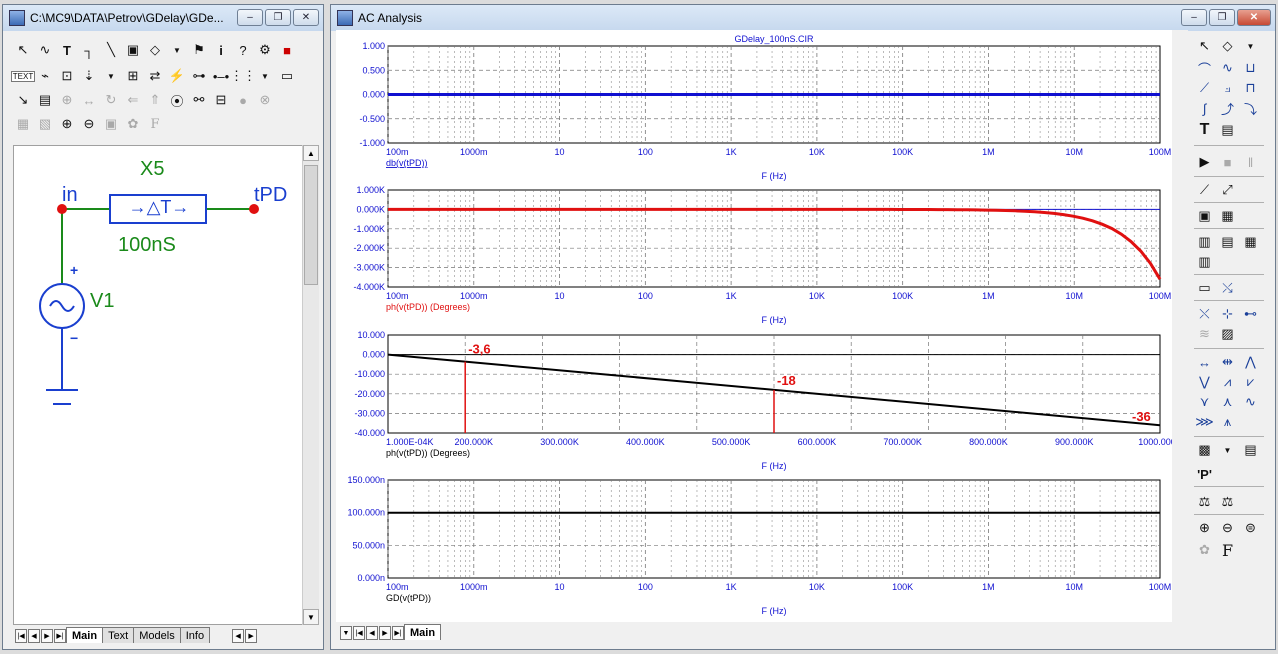 This screenshot has width=1278, height=654. What do you see at coordinates (1204, 402) in the screenshot?
I see `inflect-find-icon: ⋎` at bounding box center [1204, 402].